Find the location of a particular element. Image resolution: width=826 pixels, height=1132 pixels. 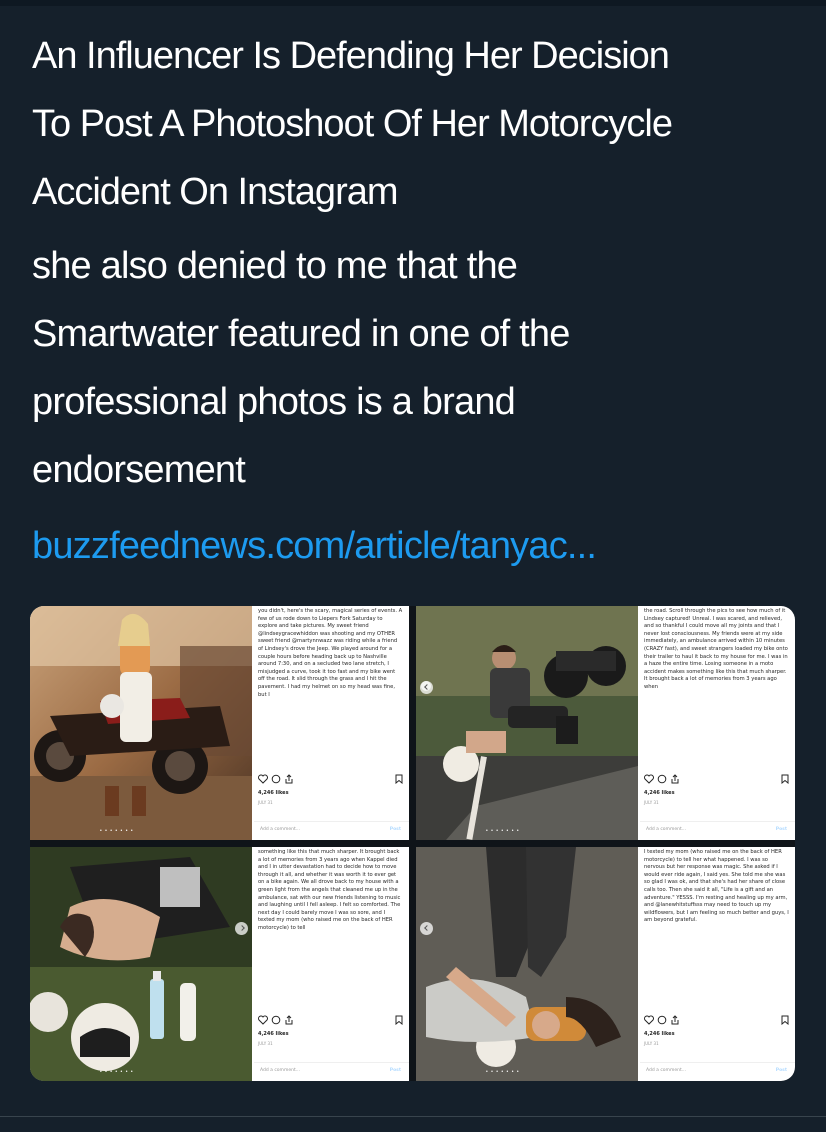

bottom-divider is located at coordinates (413, 1124).